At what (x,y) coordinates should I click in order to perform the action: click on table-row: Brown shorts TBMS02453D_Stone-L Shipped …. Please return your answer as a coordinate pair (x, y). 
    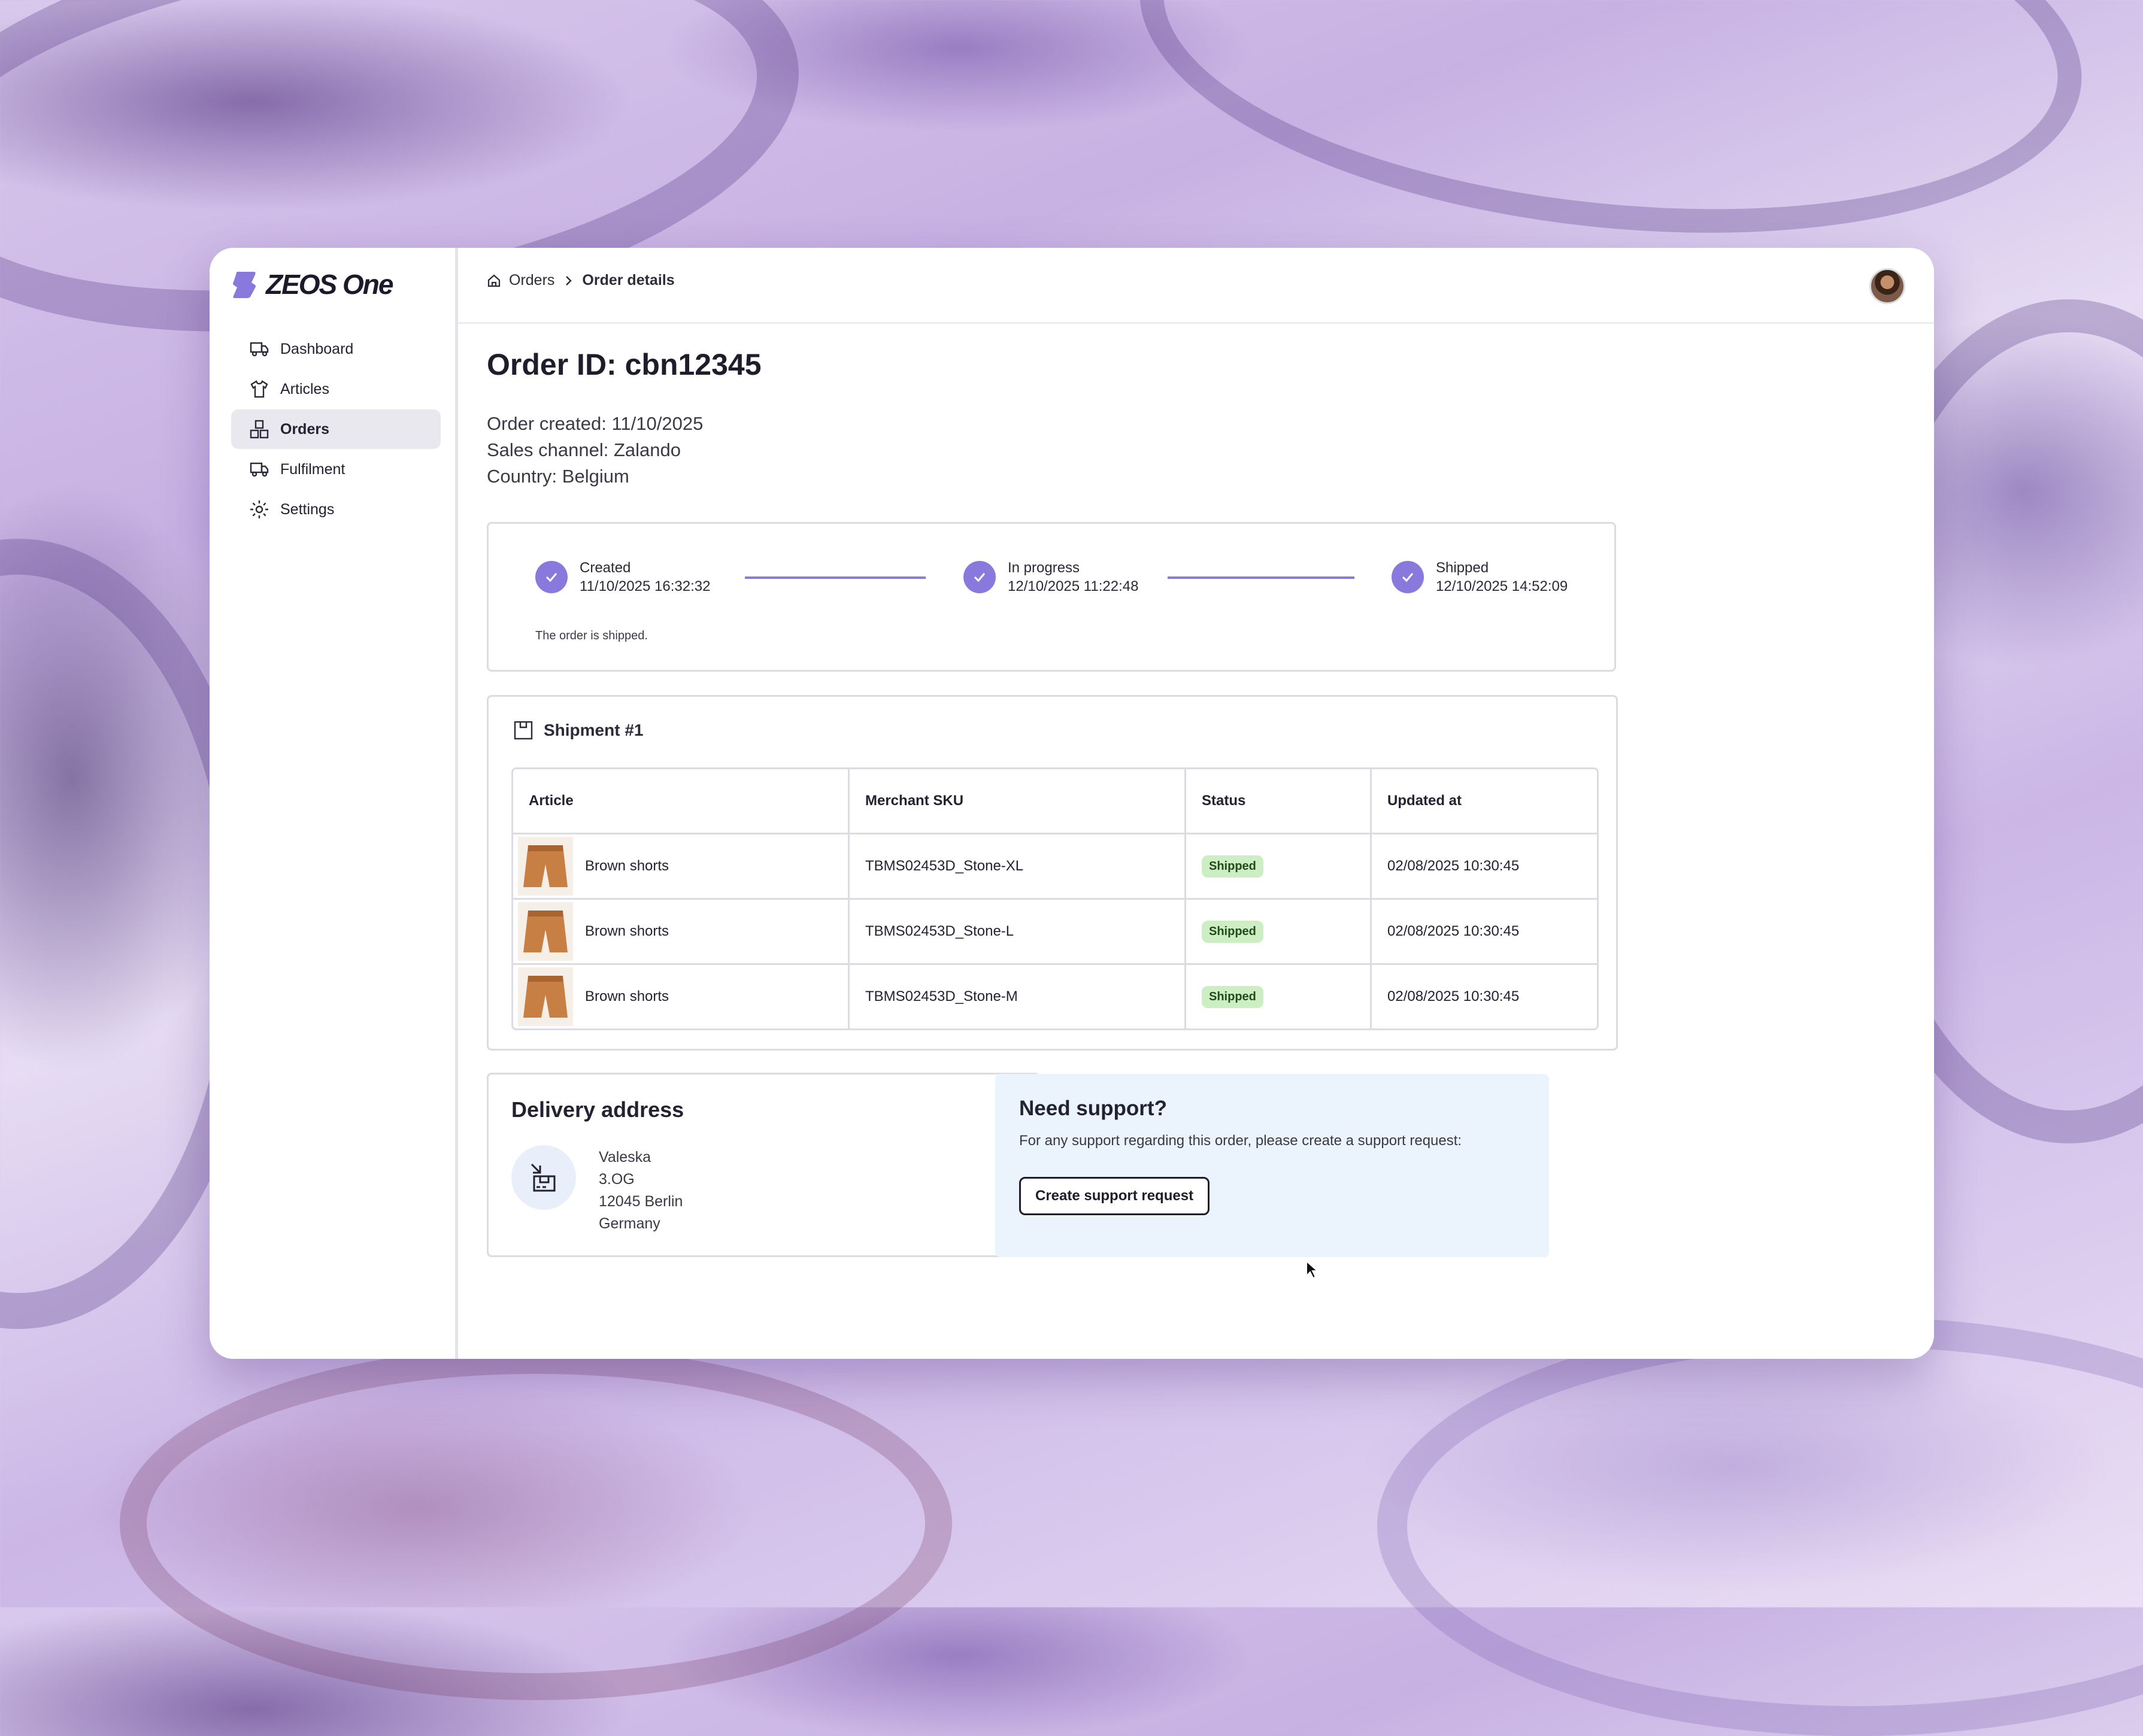
    Looking at the image, I should click on (1055, 932).